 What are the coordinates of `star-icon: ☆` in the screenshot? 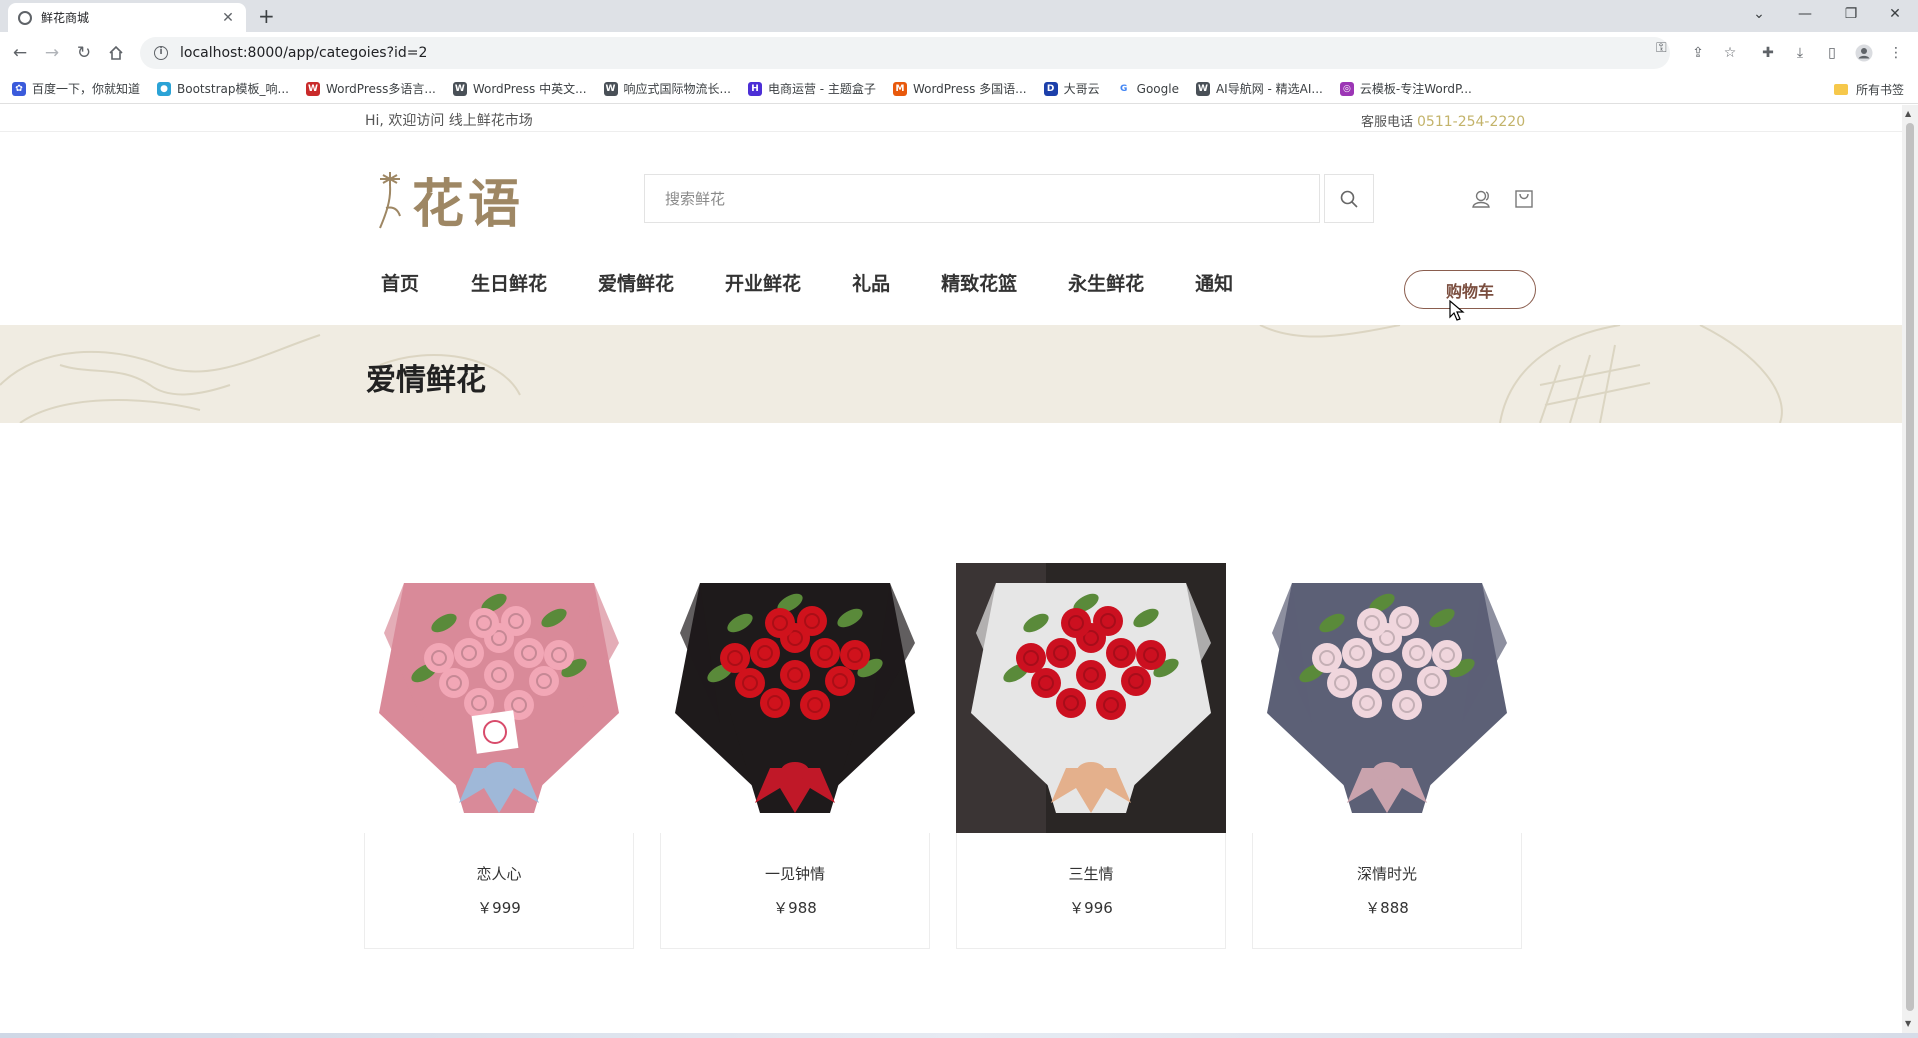 It's located at (1730, 53).